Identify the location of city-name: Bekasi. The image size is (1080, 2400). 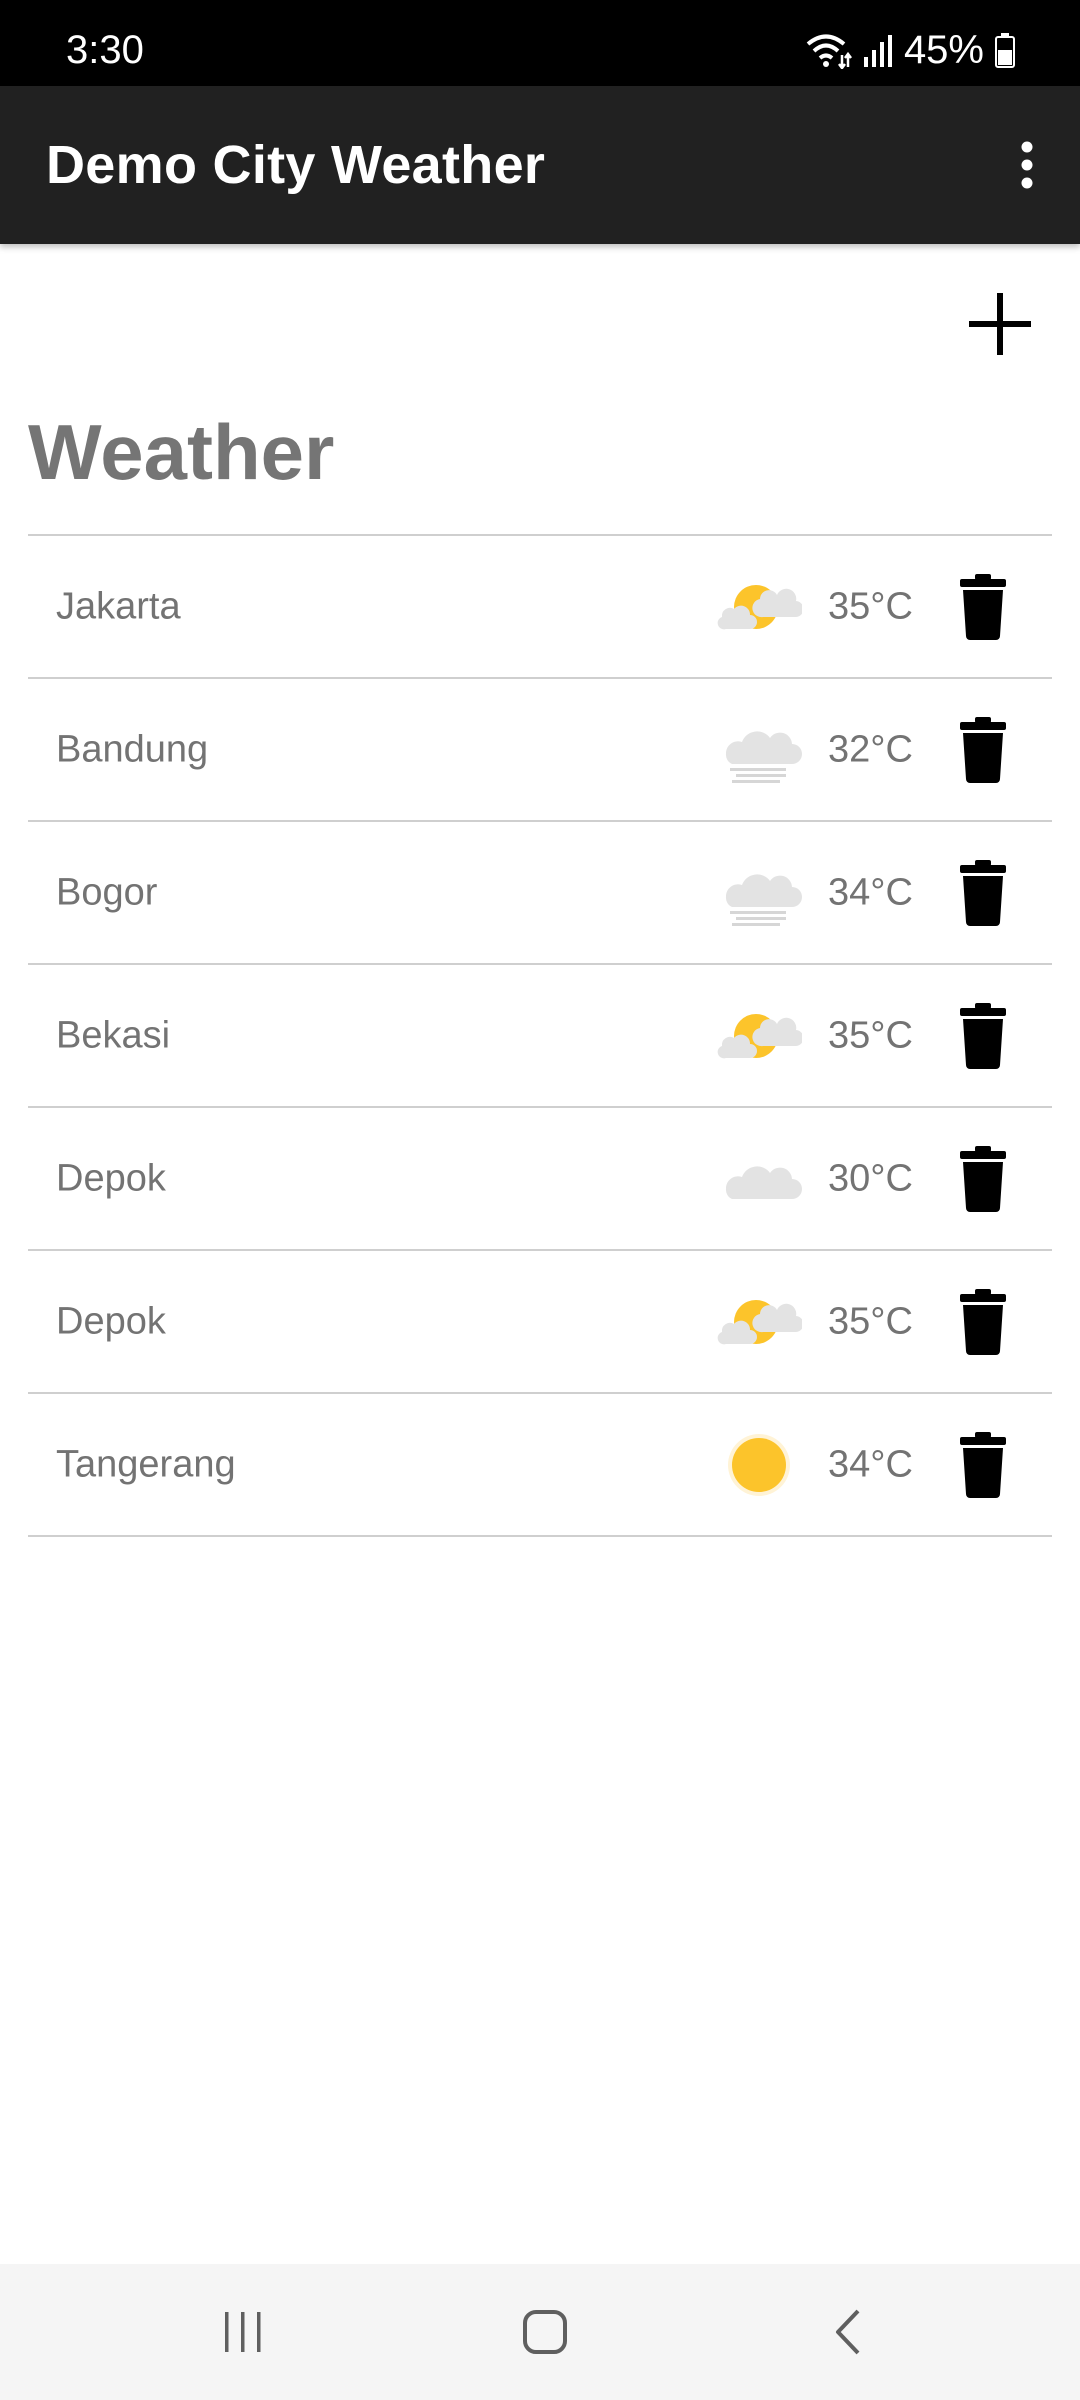
(113, 1035).